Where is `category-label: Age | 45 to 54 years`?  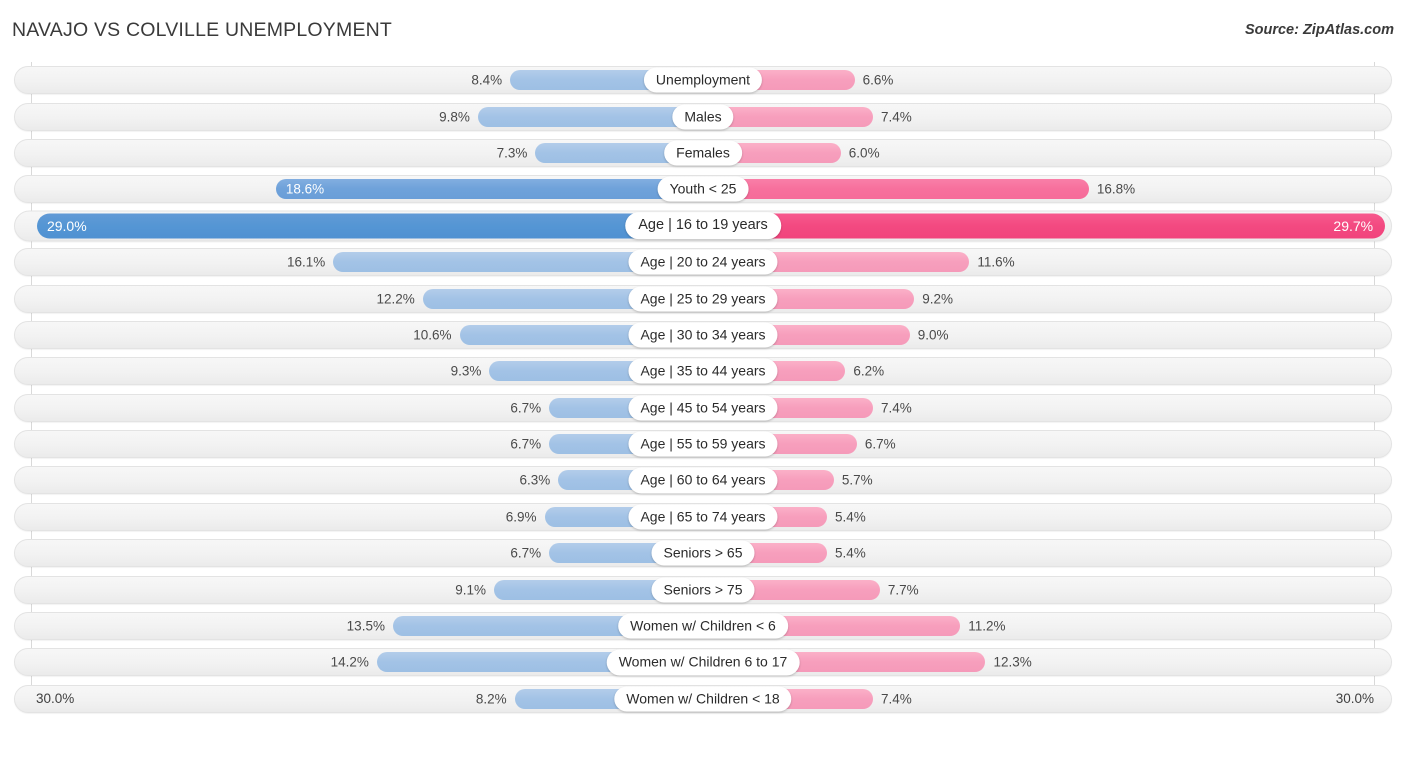
category-label: Age | 45 to 54 years is located at coordinates (703, 408).